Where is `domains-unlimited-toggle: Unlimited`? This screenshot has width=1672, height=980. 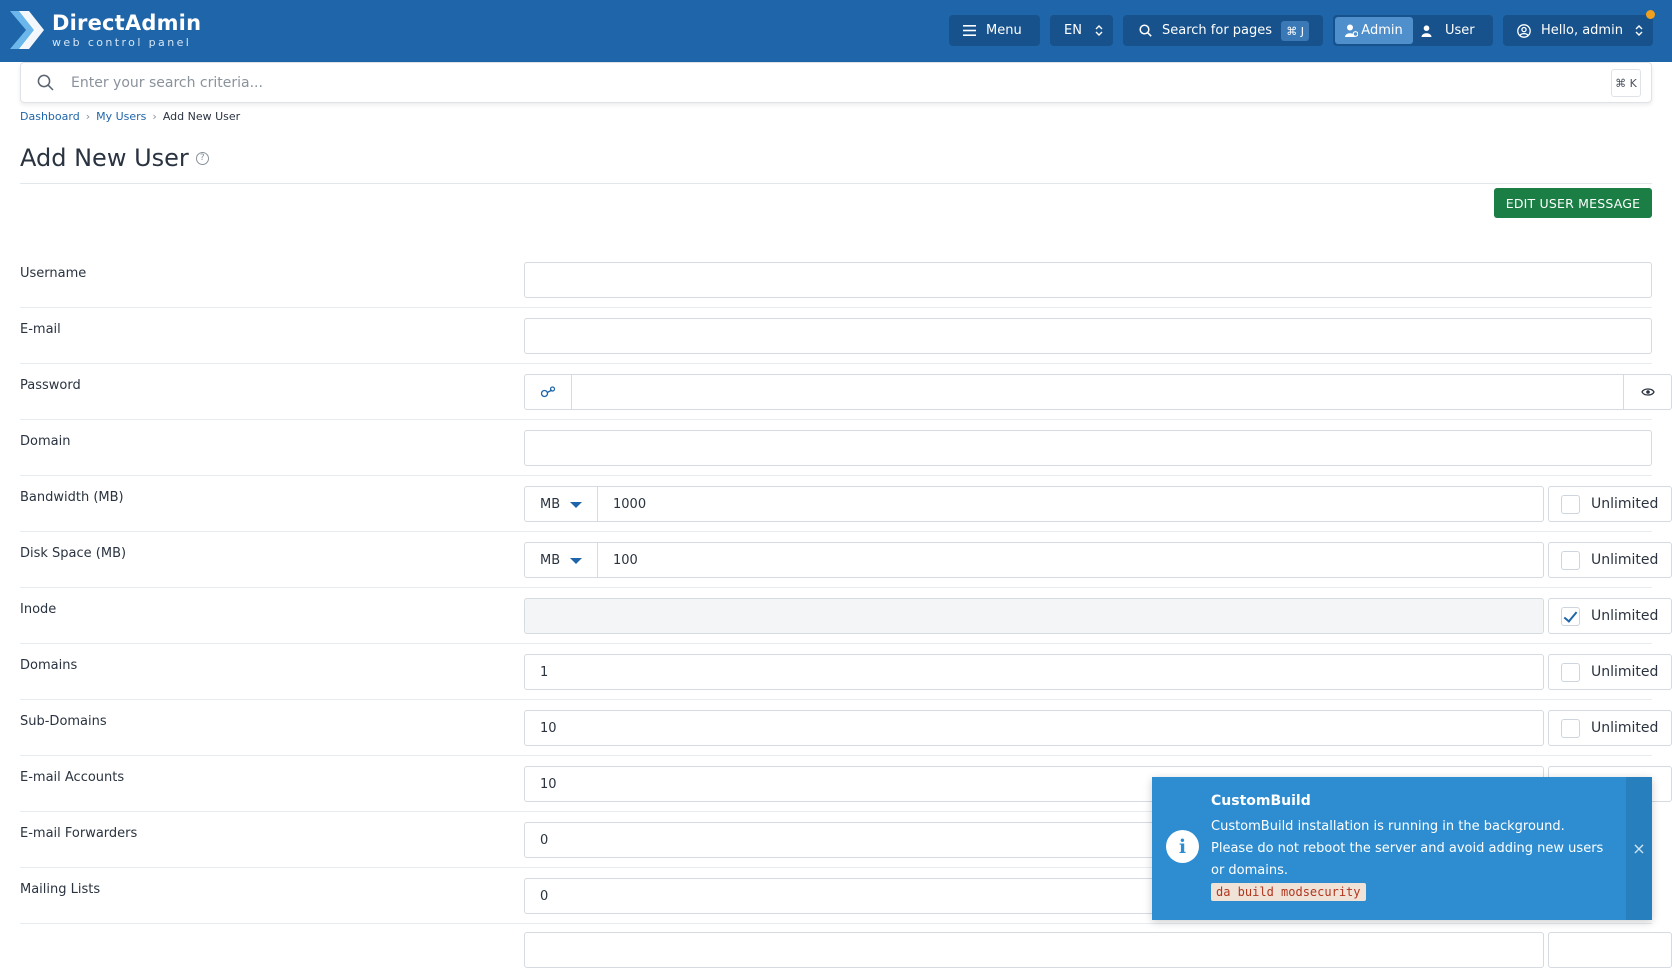
domains-unlimited-toggle: Unlimited is located at coordinates (1610, 672).